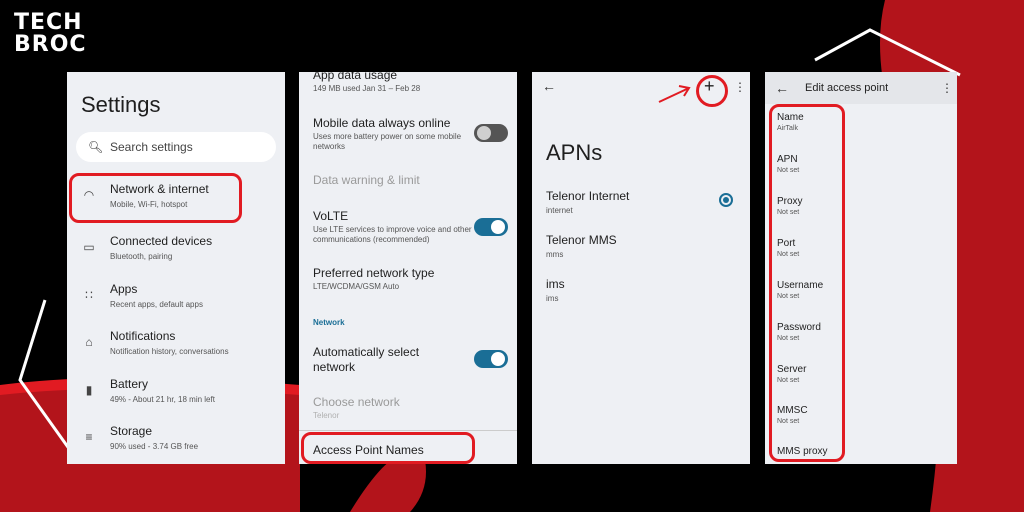 The height and width of the screenshot is (512, 1024). Describe the element at coordinates (326, 415) in the screenshot. I see `item-subtitle: Telenor` at that location.